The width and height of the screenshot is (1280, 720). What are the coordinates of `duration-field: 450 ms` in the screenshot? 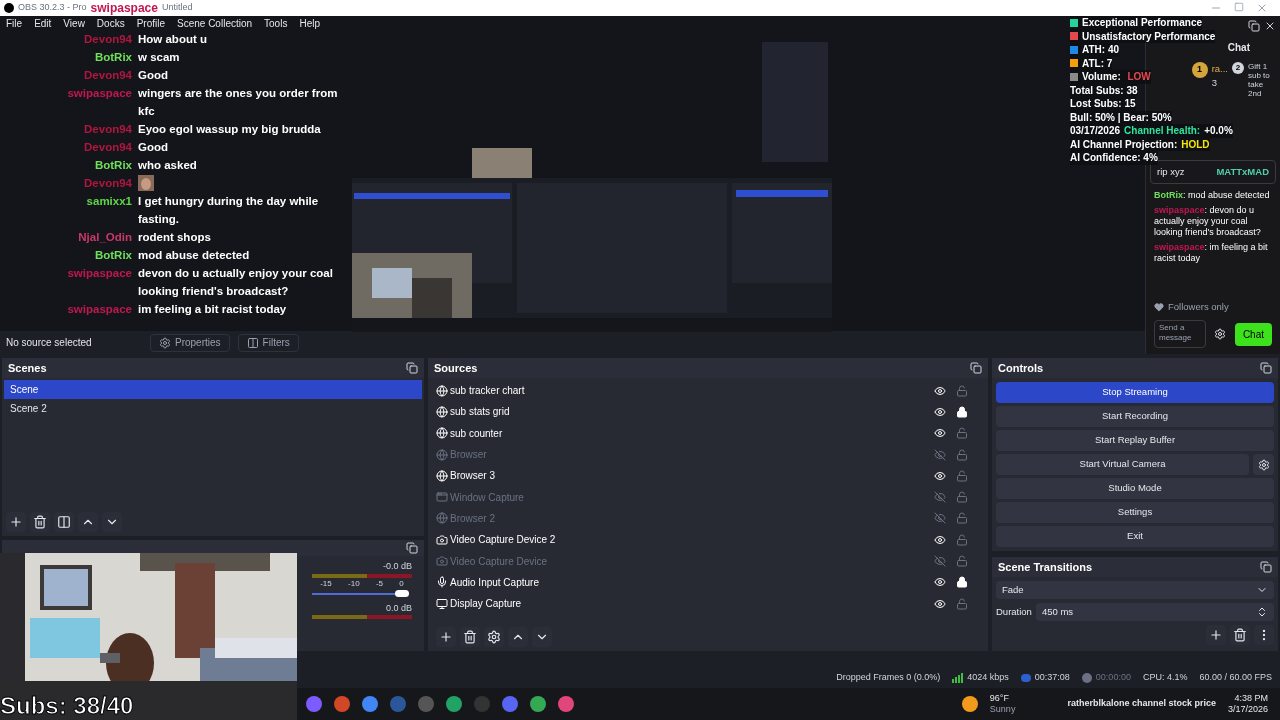 It's located at (1154, 612).